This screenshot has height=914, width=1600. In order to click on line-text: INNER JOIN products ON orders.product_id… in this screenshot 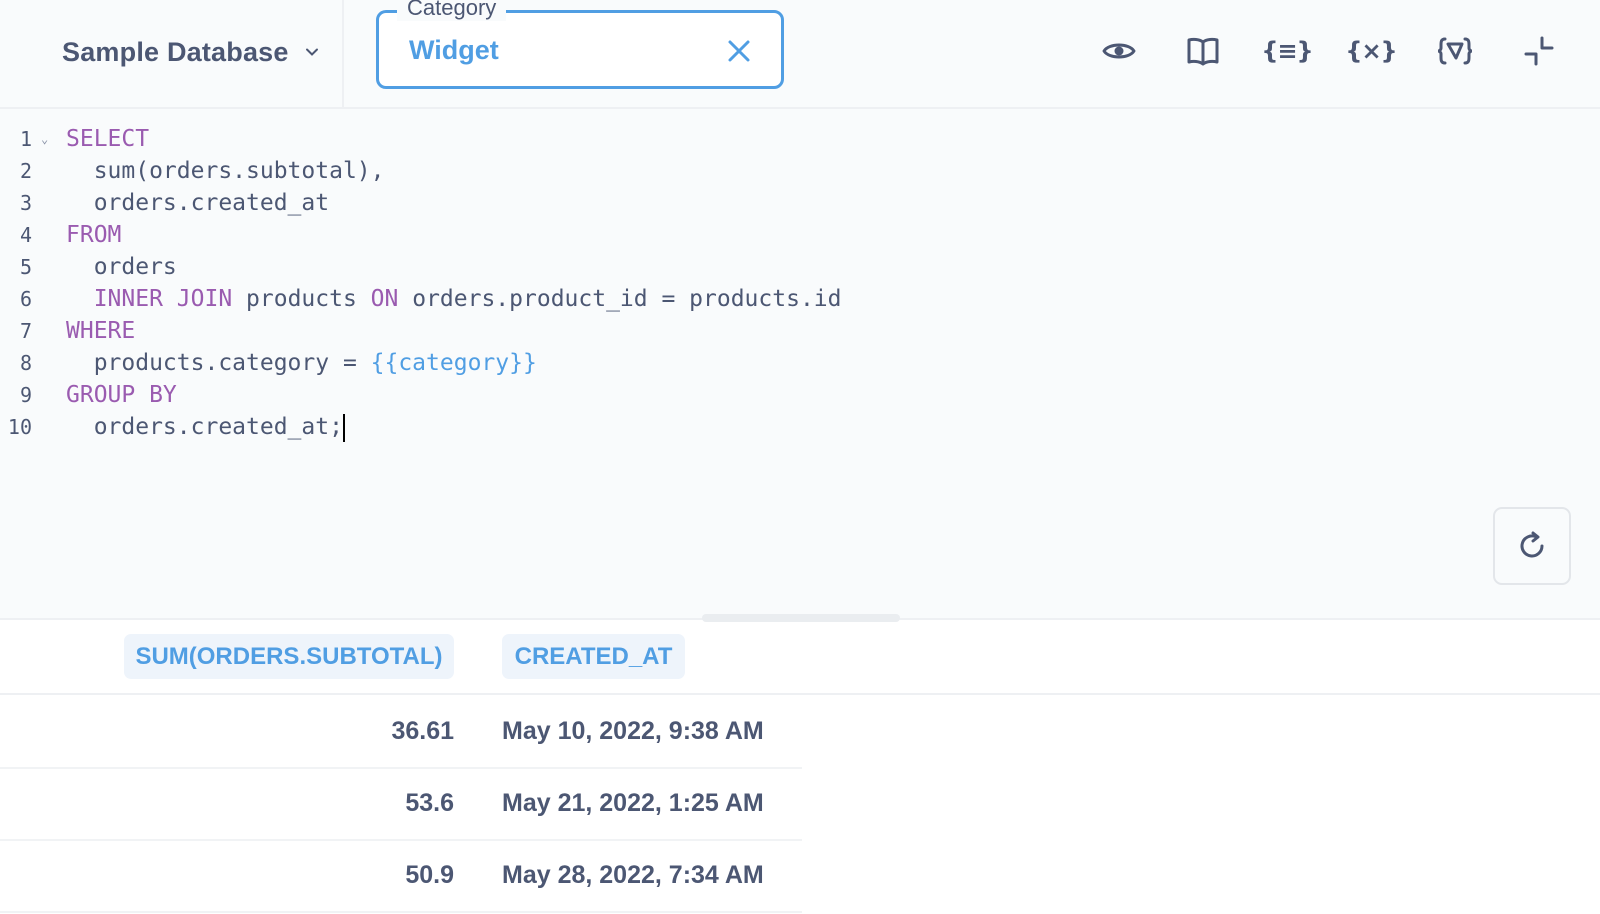, I will do `click(453, 299)`.